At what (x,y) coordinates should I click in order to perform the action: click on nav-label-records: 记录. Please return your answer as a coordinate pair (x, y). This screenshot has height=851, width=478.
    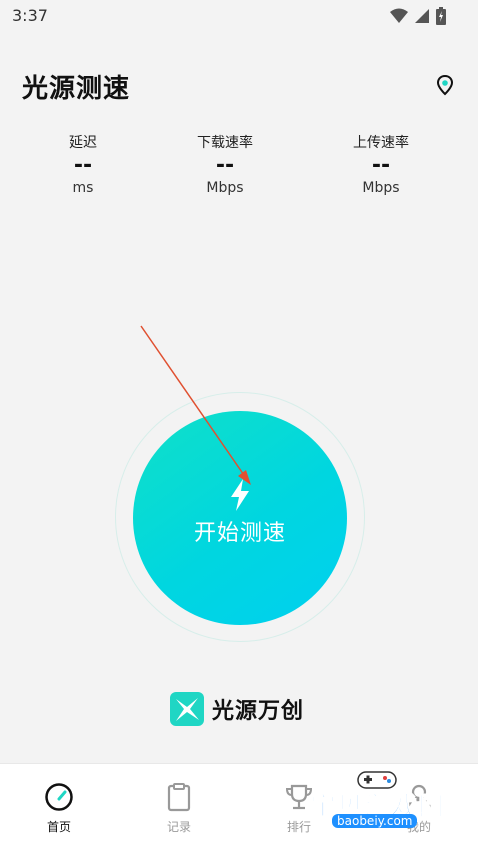
    Looking at the image, I should click on (178, 827).